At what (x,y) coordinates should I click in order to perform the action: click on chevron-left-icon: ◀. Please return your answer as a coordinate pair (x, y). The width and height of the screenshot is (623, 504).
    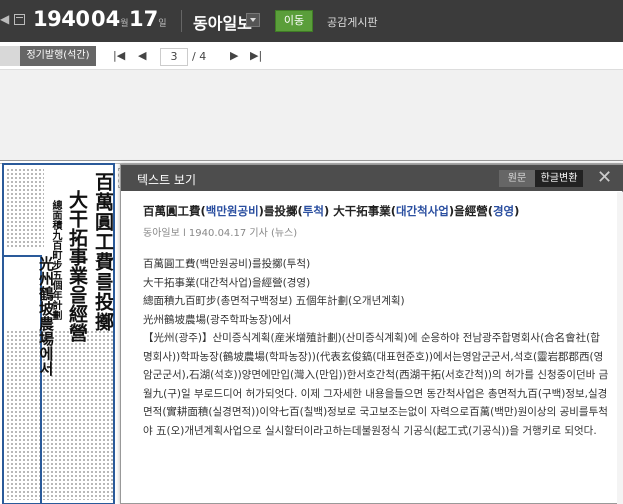
    Looking at the image, I should click on (4, 19).